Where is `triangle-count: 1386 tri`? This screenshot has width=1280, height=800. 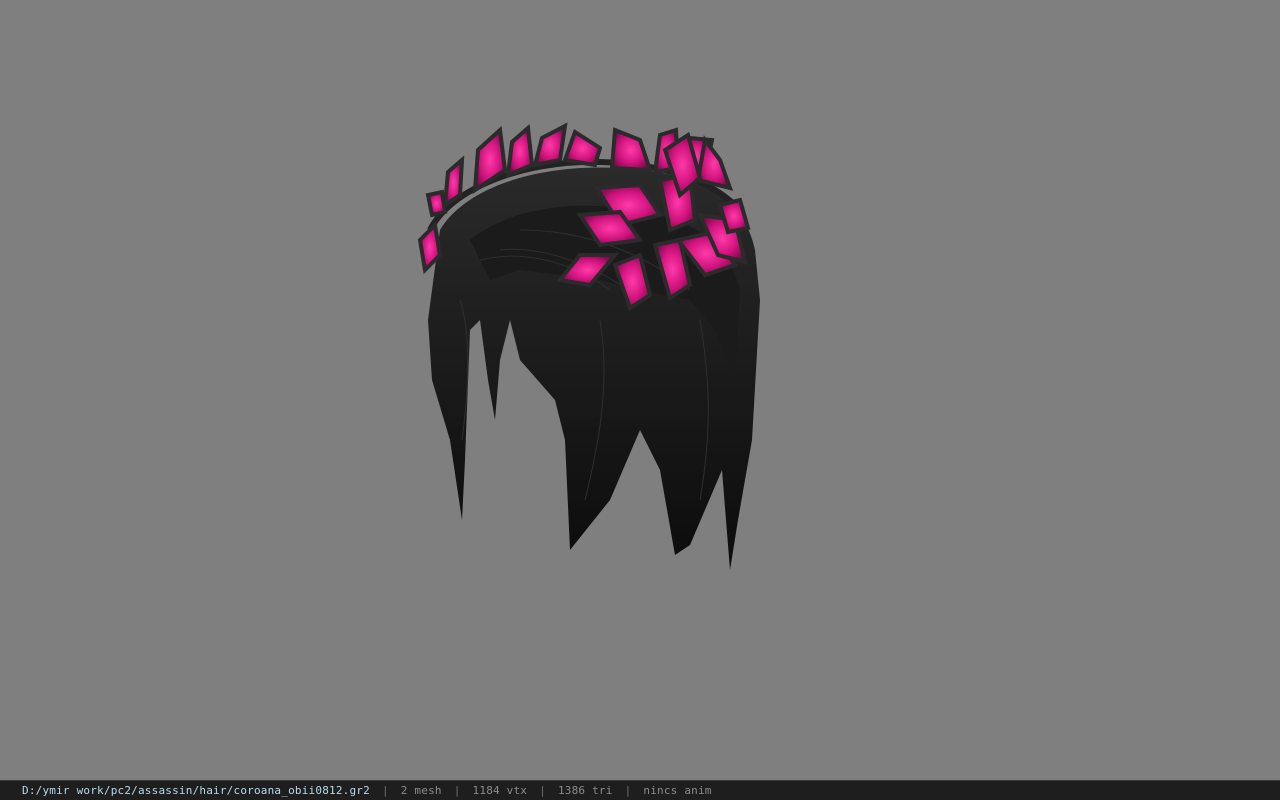
triangle-count: 1386 tri is located at coordinates (585, 790).